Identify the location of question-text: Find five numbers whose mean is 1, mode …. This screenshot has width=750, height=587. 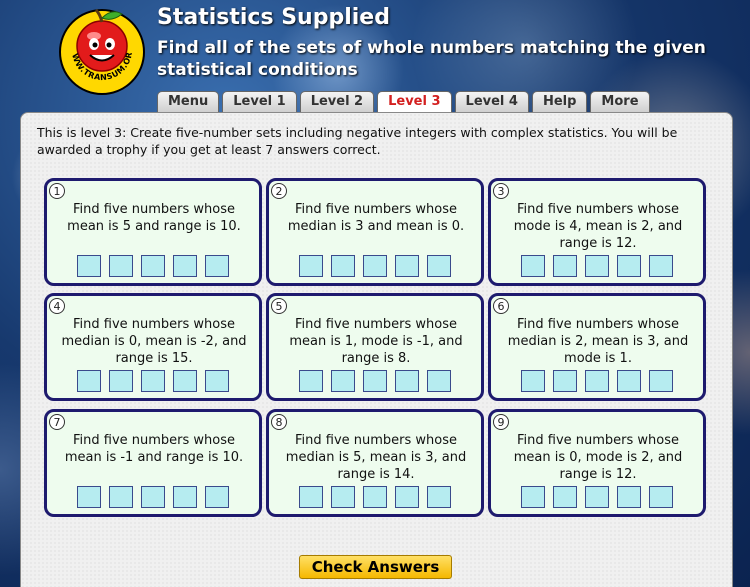
(376, 341).